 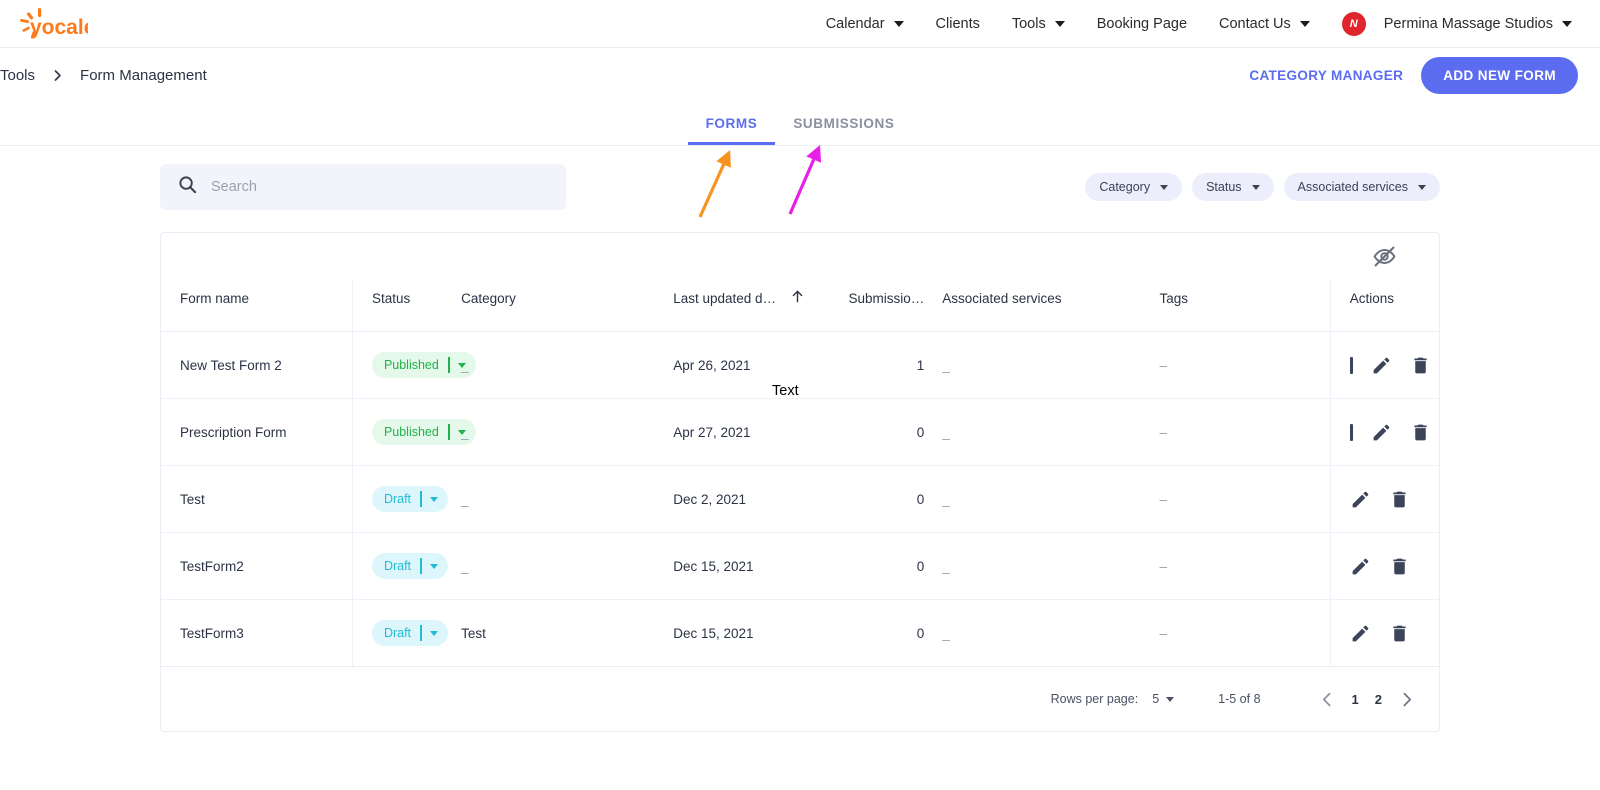 What do you see at coordinates (1239, 699) in the screenshot?
I see `pagination-range: 1-5 of 8` at bounding box center [1239, 699].